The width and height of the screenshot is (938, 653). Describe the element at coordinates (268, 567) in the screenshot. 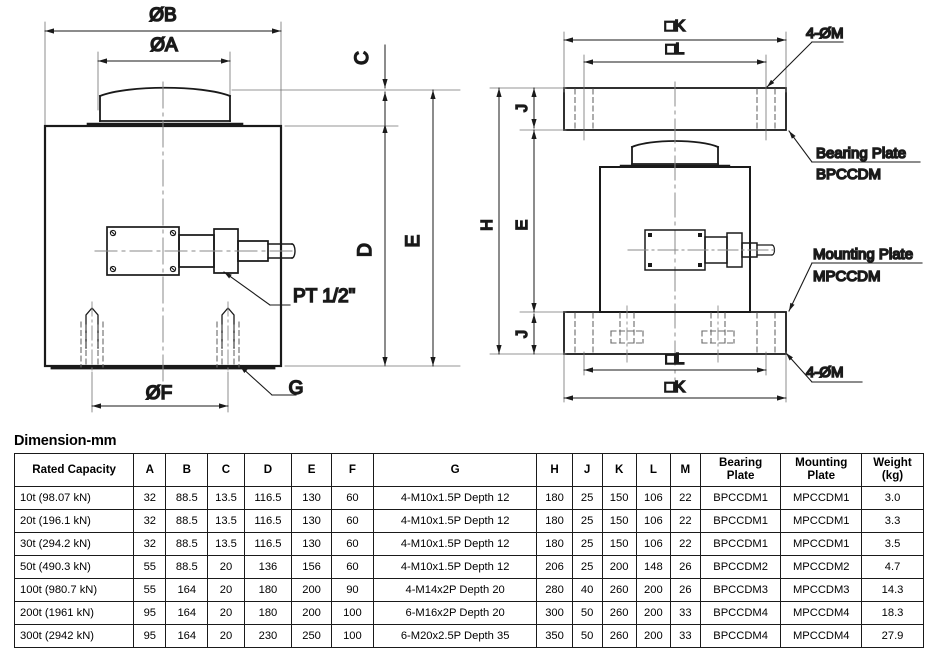

I see `cell-d: 136` at that location.